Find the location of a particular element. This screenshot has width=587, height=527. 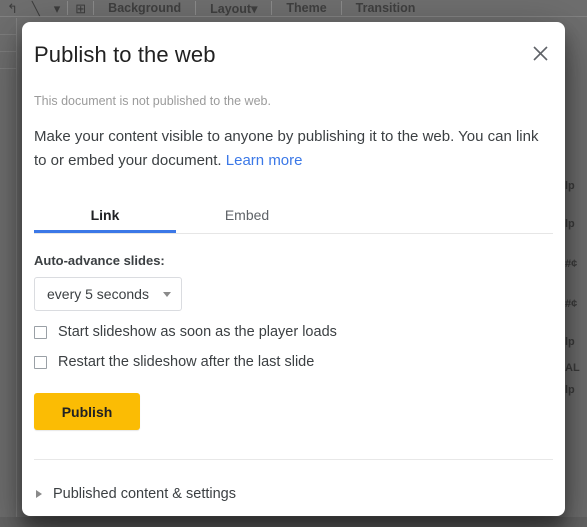

footer-divider is located at coordinates (293, 459).